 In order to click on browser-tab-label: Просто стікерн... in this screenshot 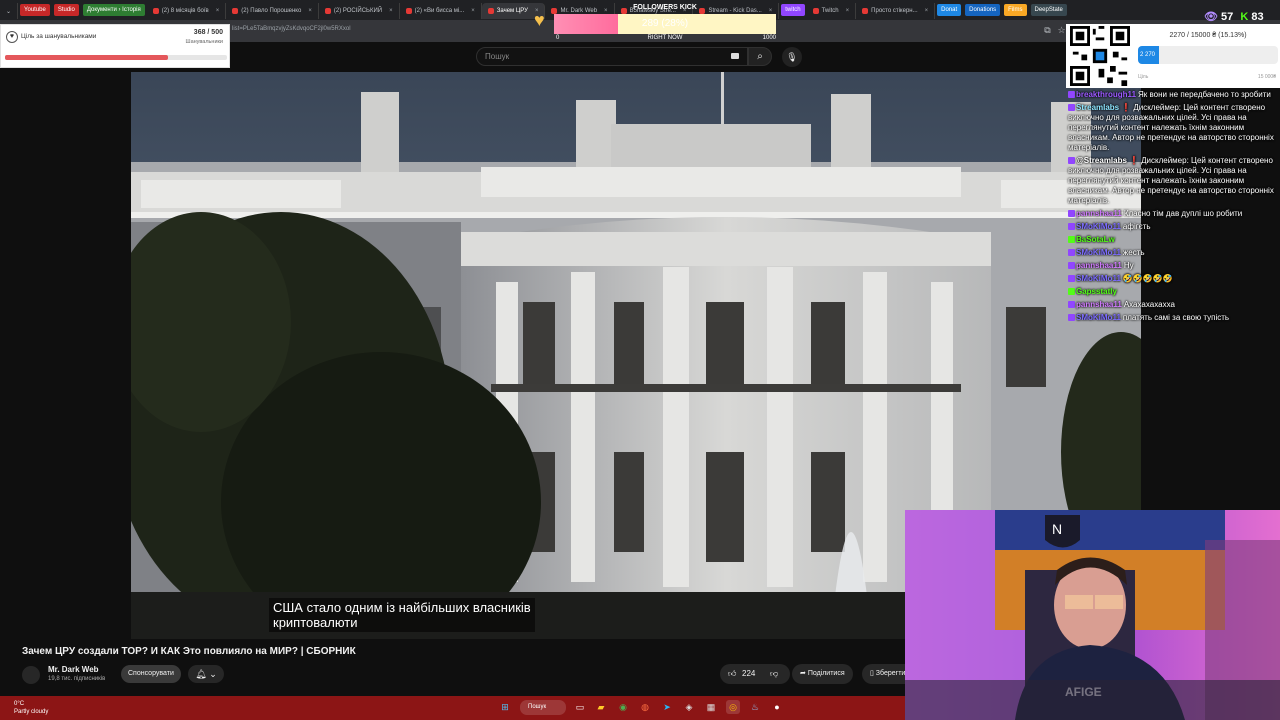, I will do `click(894, 11)`.